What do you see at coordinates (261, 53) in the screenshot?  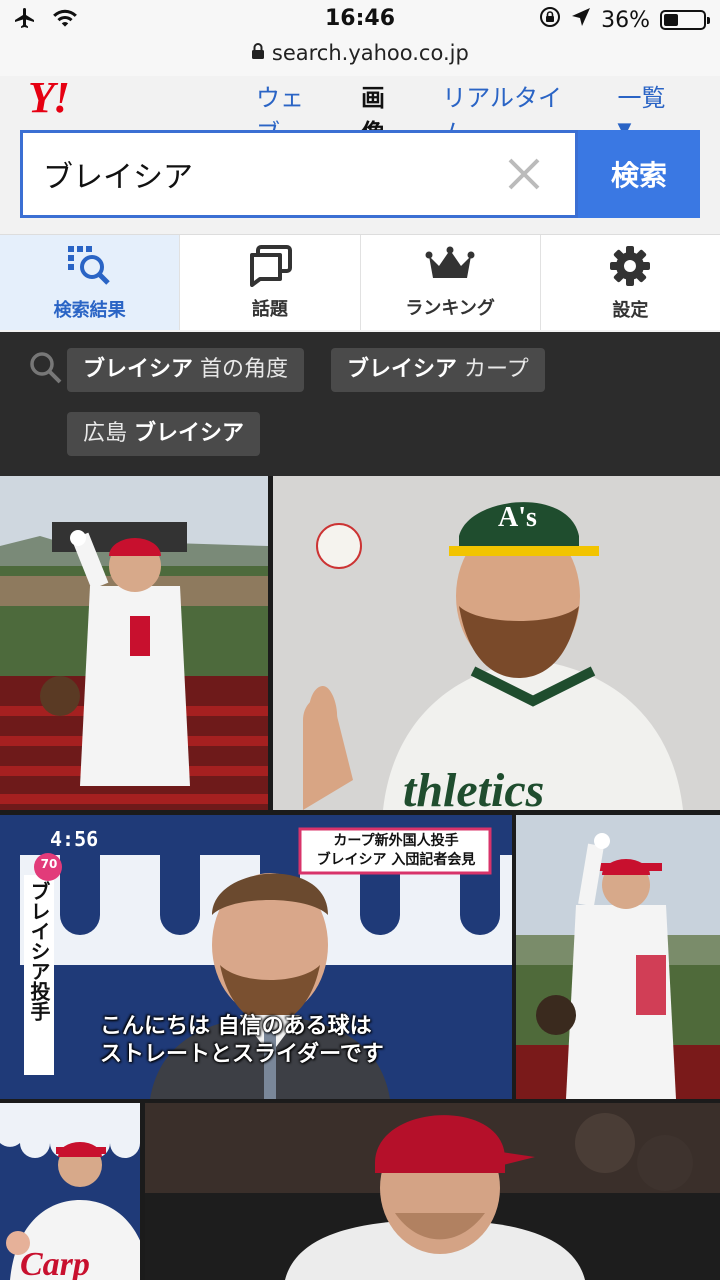 I see `lock-icon` at bounding box center [261, 53].